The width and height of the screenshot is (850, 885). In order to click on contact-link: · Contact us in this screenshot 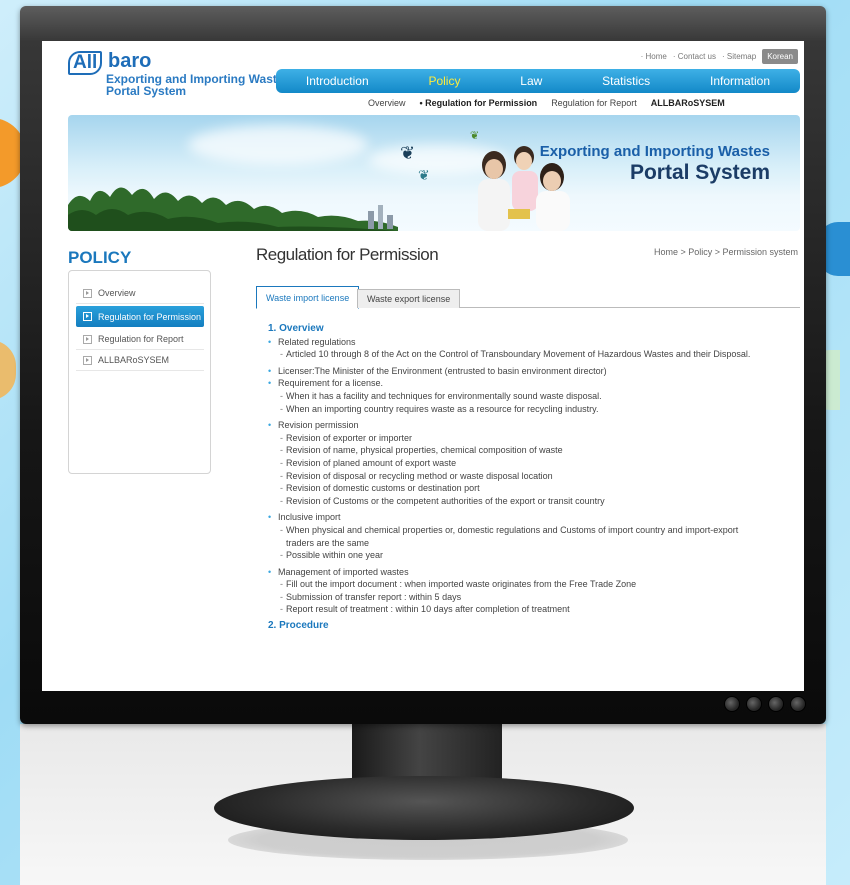, I will do `click(694, 56)`.